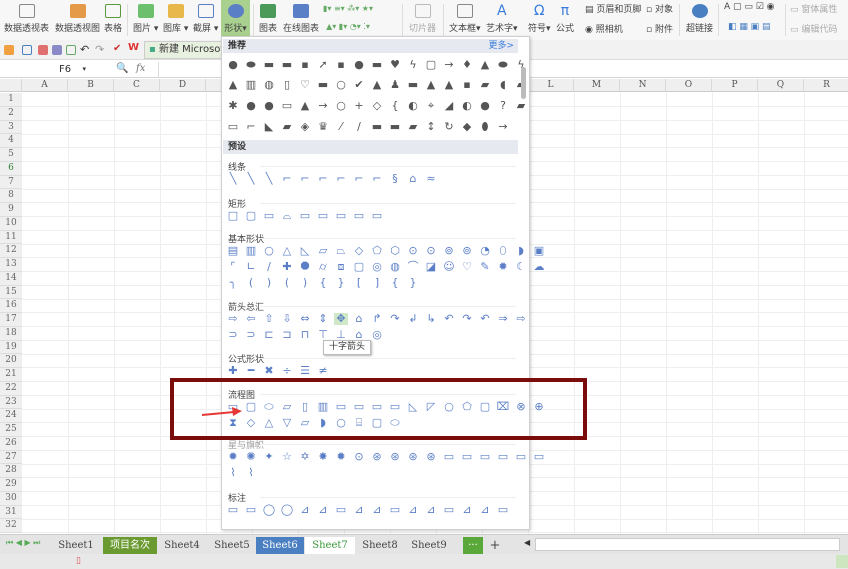 The height and width of the screenshot is (569, 848). Describe the element at coordinates (613, 8) in the screenshot. I see `header-footer-button: ▤ 页眉和页脚` at that location.